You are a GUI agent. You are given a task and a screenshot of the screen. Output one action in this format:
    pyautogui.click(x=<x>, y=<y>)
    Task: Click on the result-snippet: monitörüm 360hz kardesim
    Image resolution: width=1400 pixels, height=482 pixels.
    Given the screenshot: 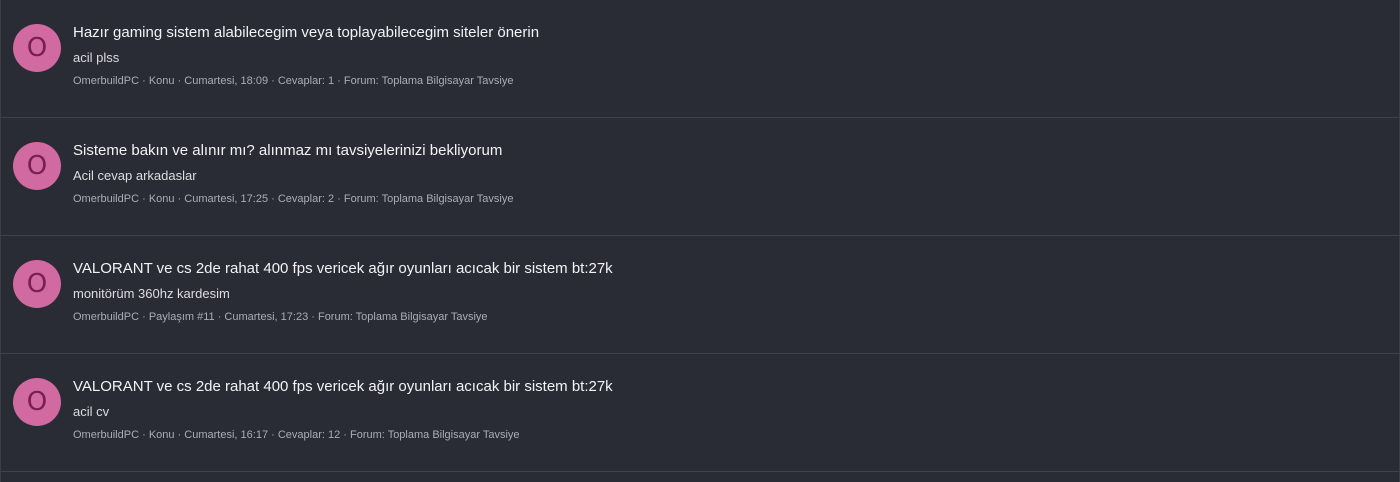 What is the action you would take?
    pyautogui.click(x=151, y=293)
    